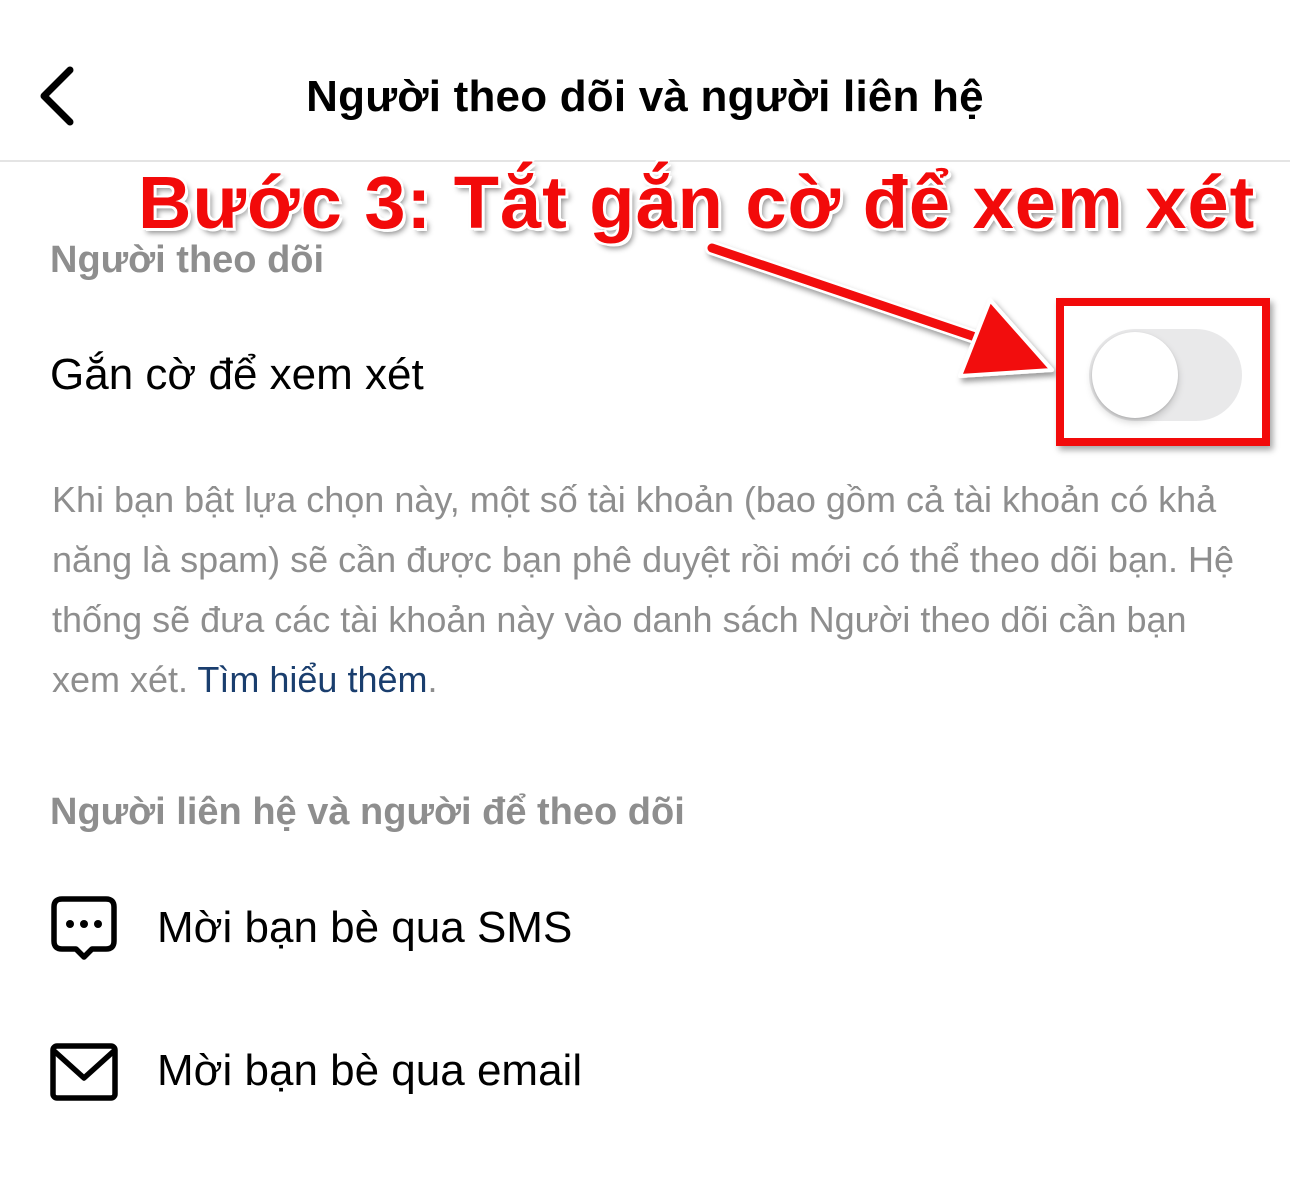 Image resolution: width=1290 pixels, height=1177 pixels. I want to click on invite-sms-label: Mời bạn bè qua SMS, so click(365, 927).